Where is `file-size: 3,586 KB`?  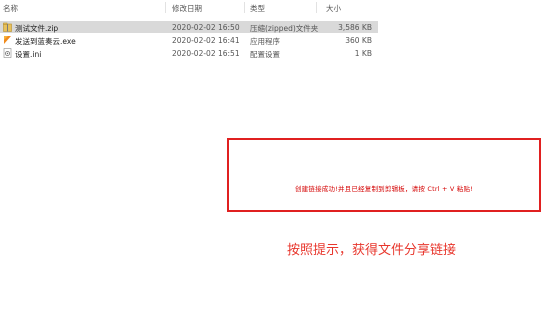
file-size: 3,586 KB is located at coordinates (355, 27).